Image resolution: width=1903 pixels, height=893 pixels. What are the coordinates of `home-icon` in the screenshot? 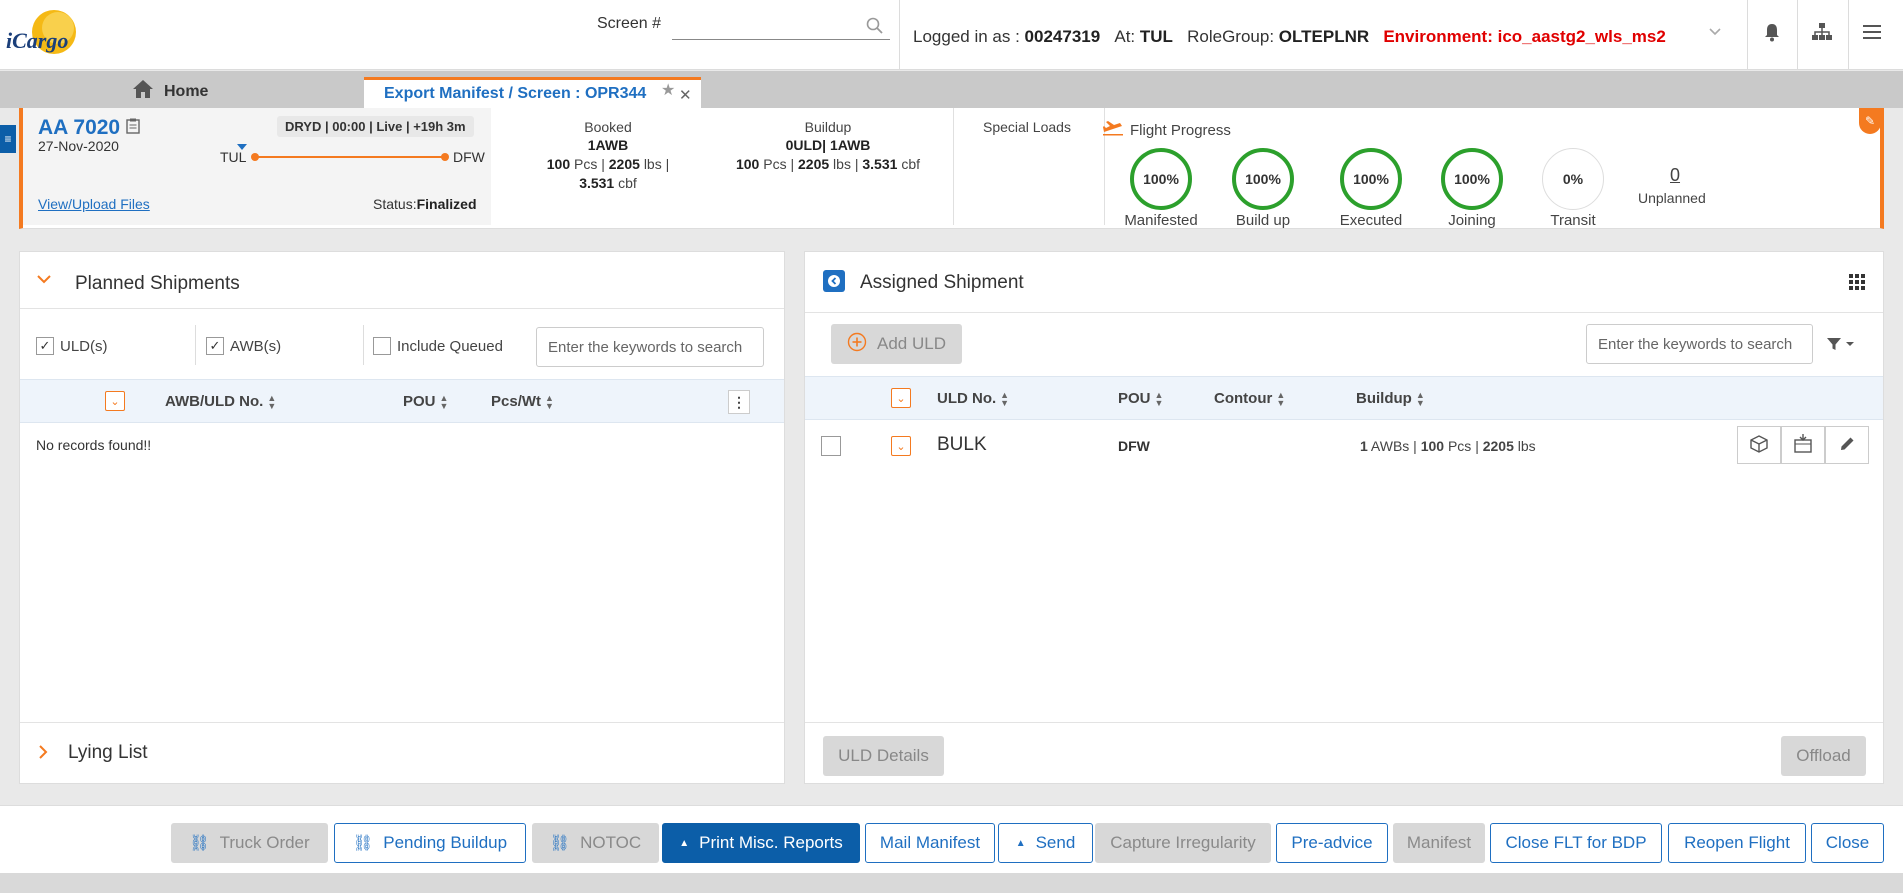 It's located at (143, 91).